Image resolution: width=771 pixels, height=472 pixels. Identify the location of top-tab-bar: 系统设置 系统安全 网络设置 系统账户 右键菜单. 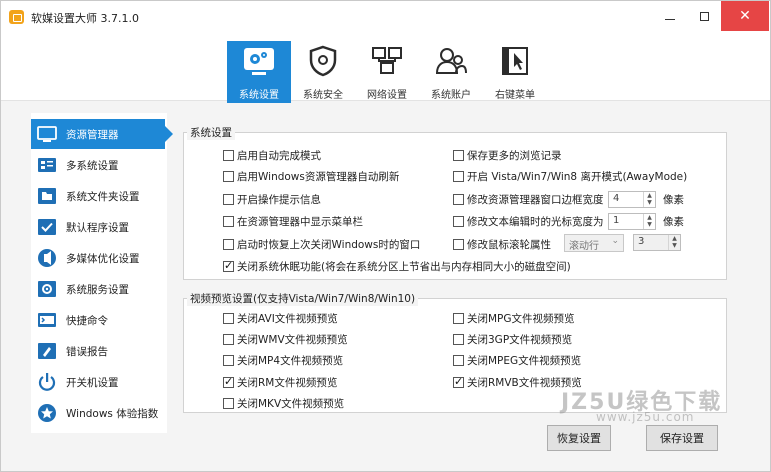
(385, 68).